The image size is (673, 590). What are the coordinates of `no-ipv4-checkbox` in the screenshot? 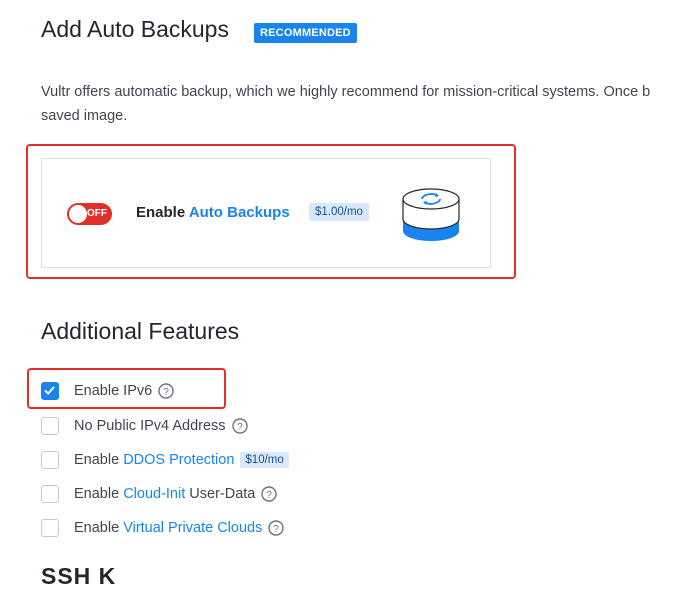 It's located at (50, 426).